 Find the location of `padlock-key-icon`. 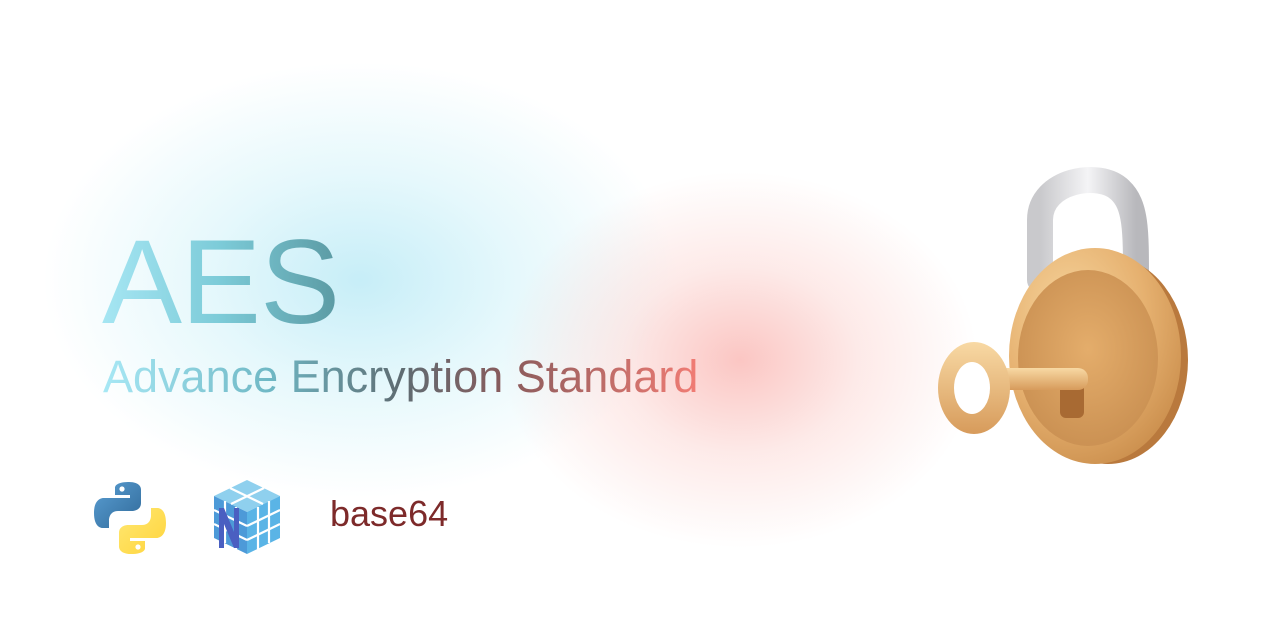

padlock-key-icon is located at coordinates (1063, 315).